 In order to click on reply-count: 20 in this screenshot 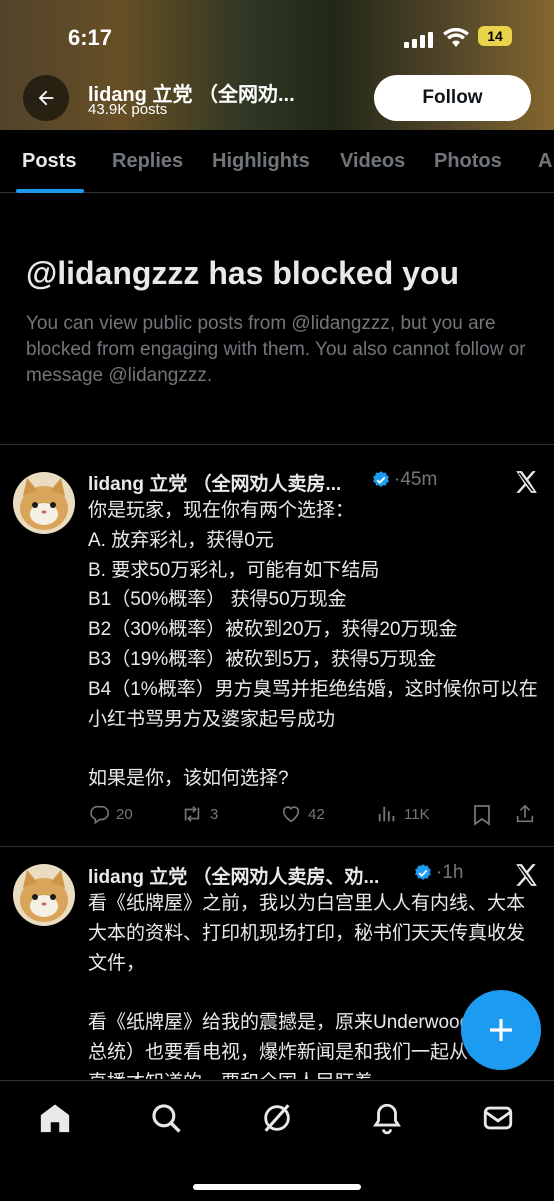, I will do `click(124, 814)`.